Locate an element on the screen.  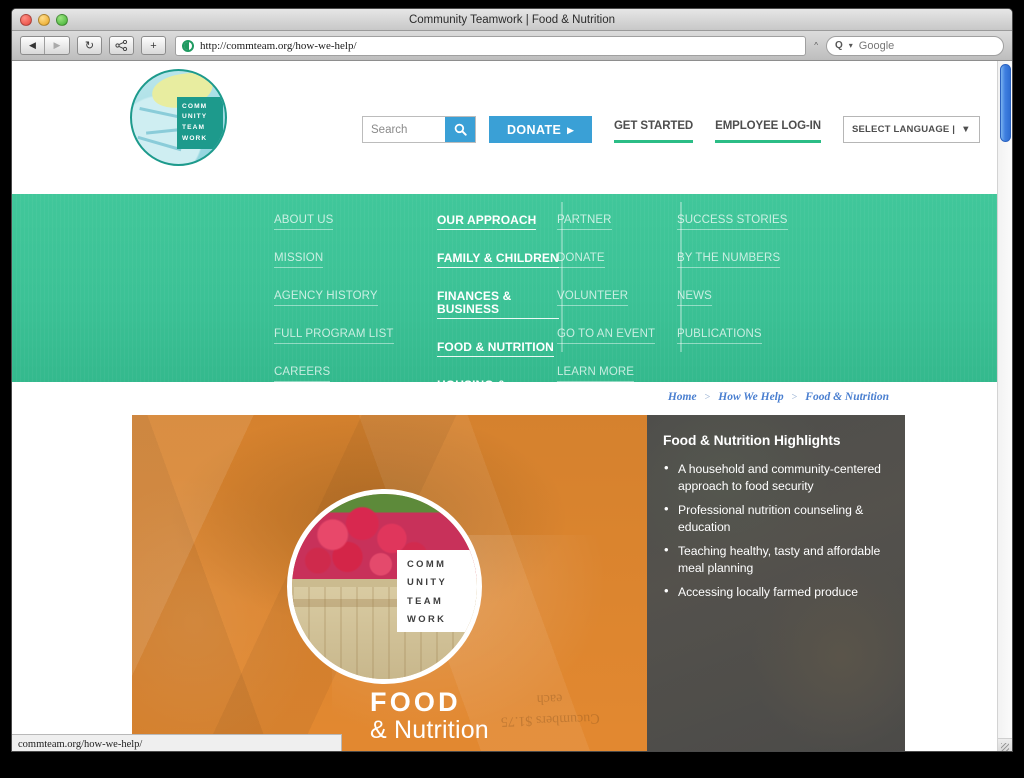
site-search is located at coordinates (419, 129).